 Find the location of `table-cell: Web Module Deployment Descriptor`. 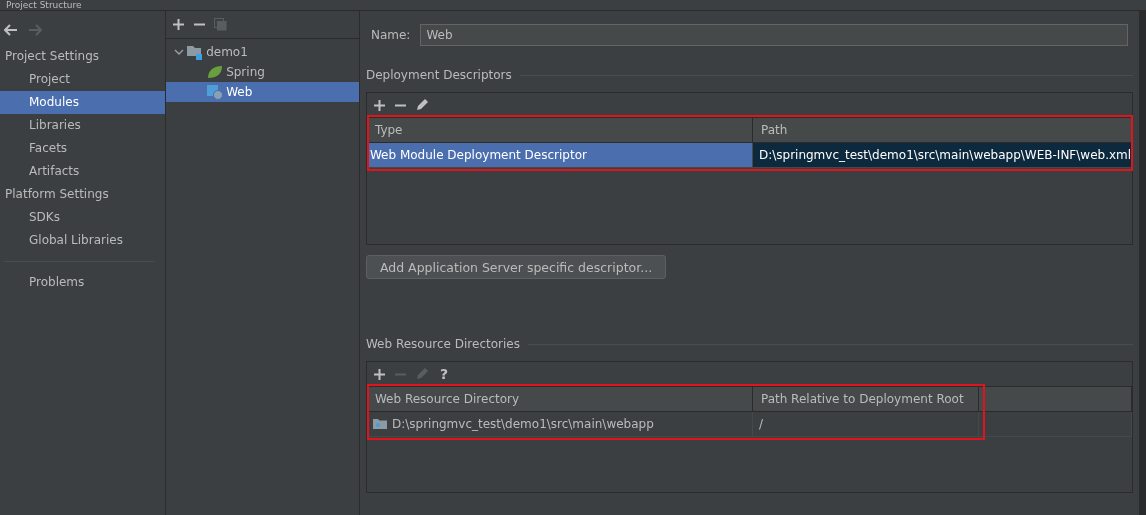

table-cell: Web Module Deployment Descriptor is located at coordinates (559, 155).